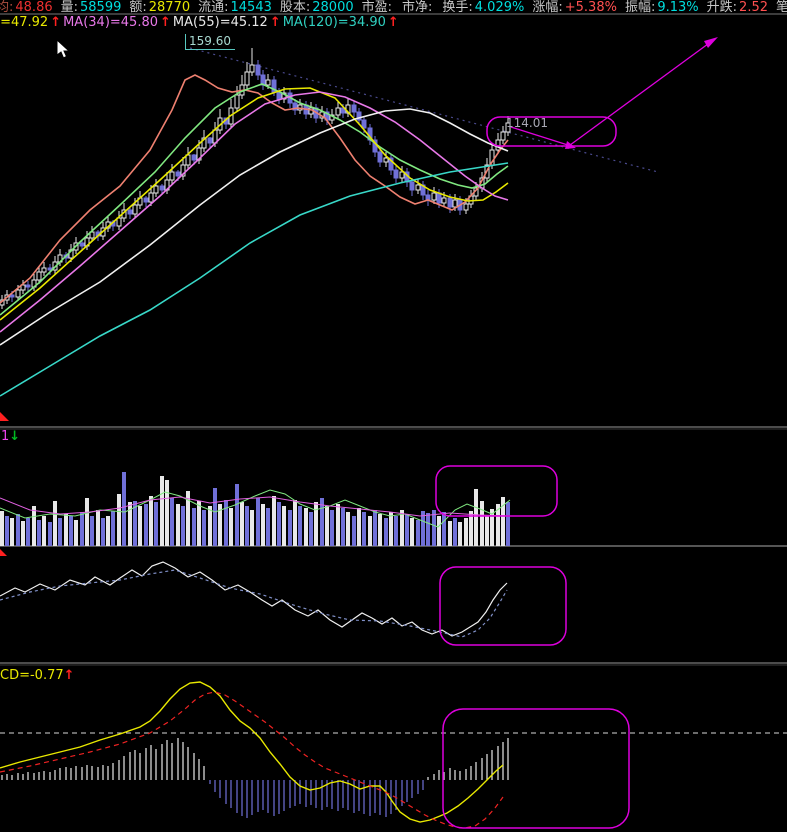  I want to click on peak-price-label: 159.60, so click(210, 42).